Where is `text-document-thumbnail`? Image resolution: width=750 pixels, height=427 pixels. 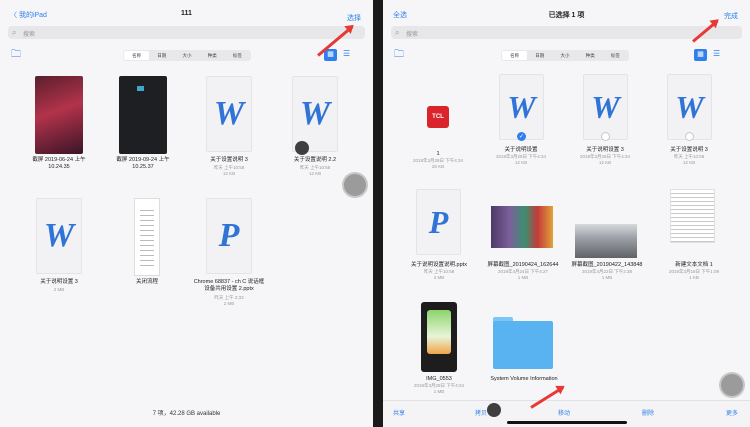 text-document-thumbnail is located at coordinates (692, 216).